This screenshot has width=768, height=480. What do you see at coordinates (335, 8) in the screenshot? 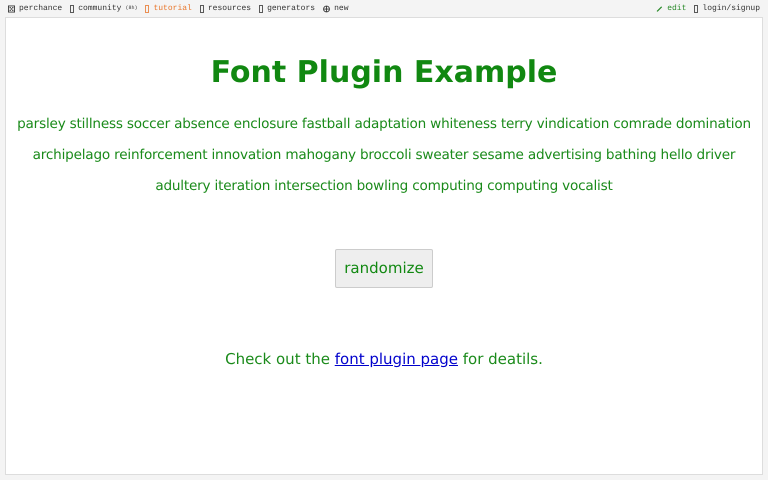
I see `nav-link: new` at bounding box center [335, 8].